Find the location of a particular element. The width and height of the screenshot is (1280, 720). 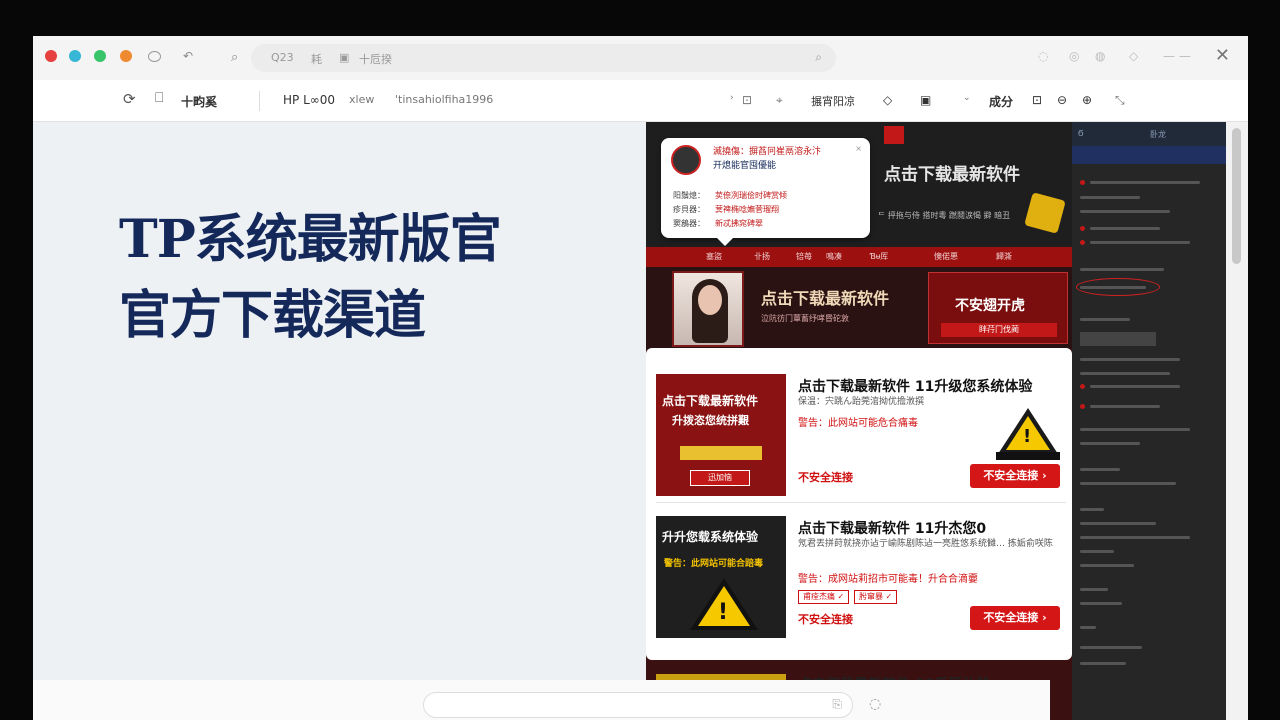

move-icon: ⌖ is located at coordinates (779, 100).